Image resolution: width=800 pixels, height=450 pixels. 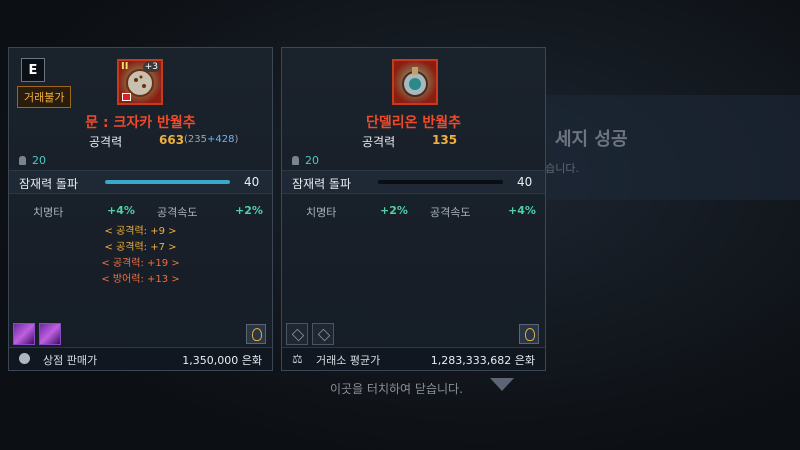 I want to click on engraving-line: < 공격력: +19 >, so click(x=140, y=263).